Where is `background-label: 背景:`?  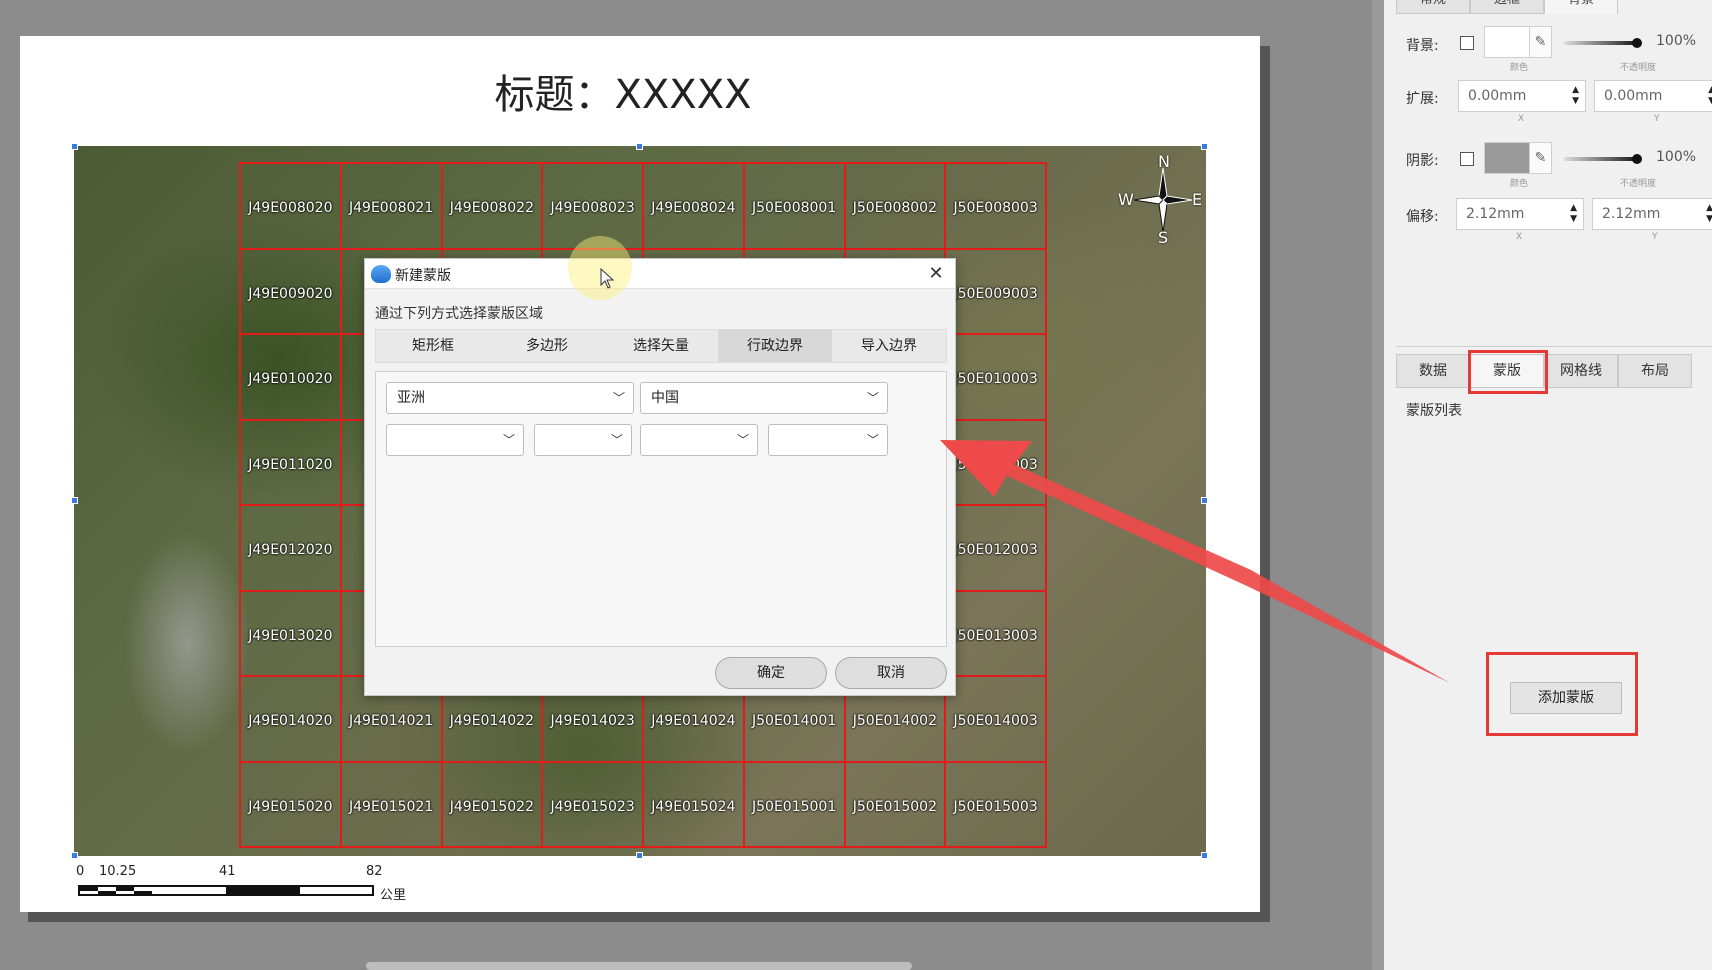
background-label: 背景: is located at coordinates (1422, 46).